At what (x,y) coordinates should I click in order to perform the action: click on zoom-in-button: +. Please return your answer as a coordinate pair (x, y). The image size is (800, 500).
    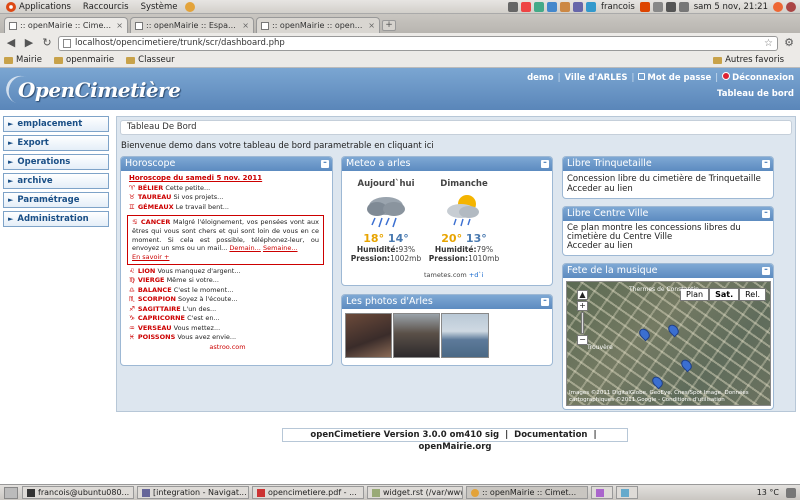
    Looking at the image, I should click on (582, 306).